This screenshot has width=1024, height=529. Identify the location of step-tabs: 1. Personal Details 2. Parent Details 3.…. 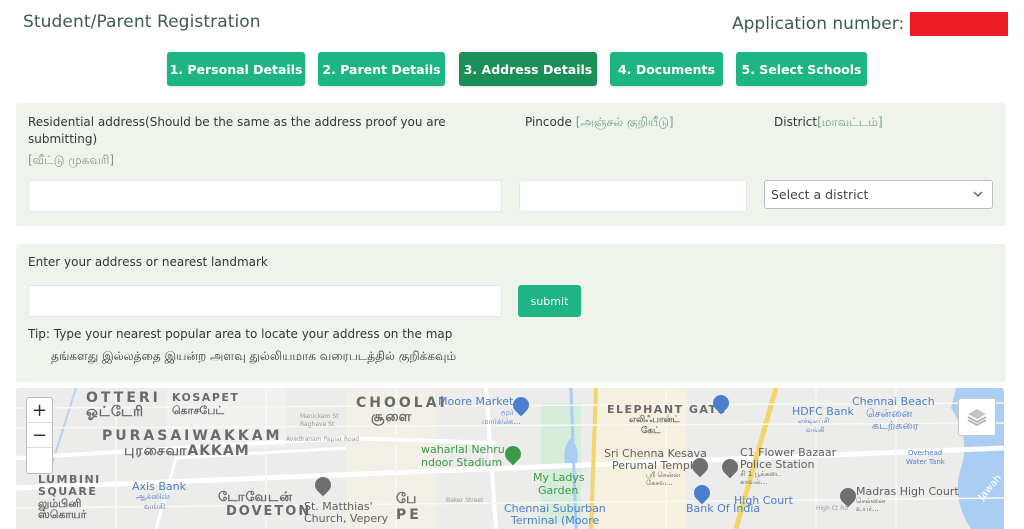
(512, 69).